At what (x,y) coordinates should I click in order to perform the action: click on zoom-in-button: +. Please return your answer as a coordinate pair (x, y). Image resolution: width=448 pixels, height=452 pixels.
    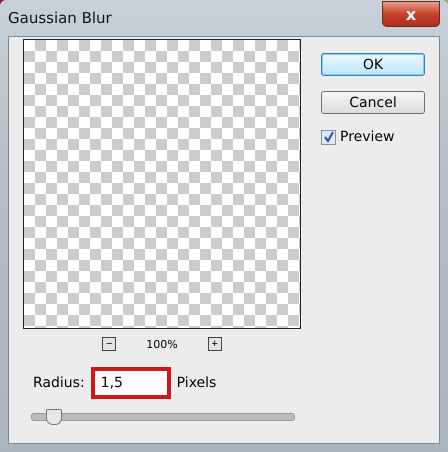
    Looking at the image, I should click on (215, 344).